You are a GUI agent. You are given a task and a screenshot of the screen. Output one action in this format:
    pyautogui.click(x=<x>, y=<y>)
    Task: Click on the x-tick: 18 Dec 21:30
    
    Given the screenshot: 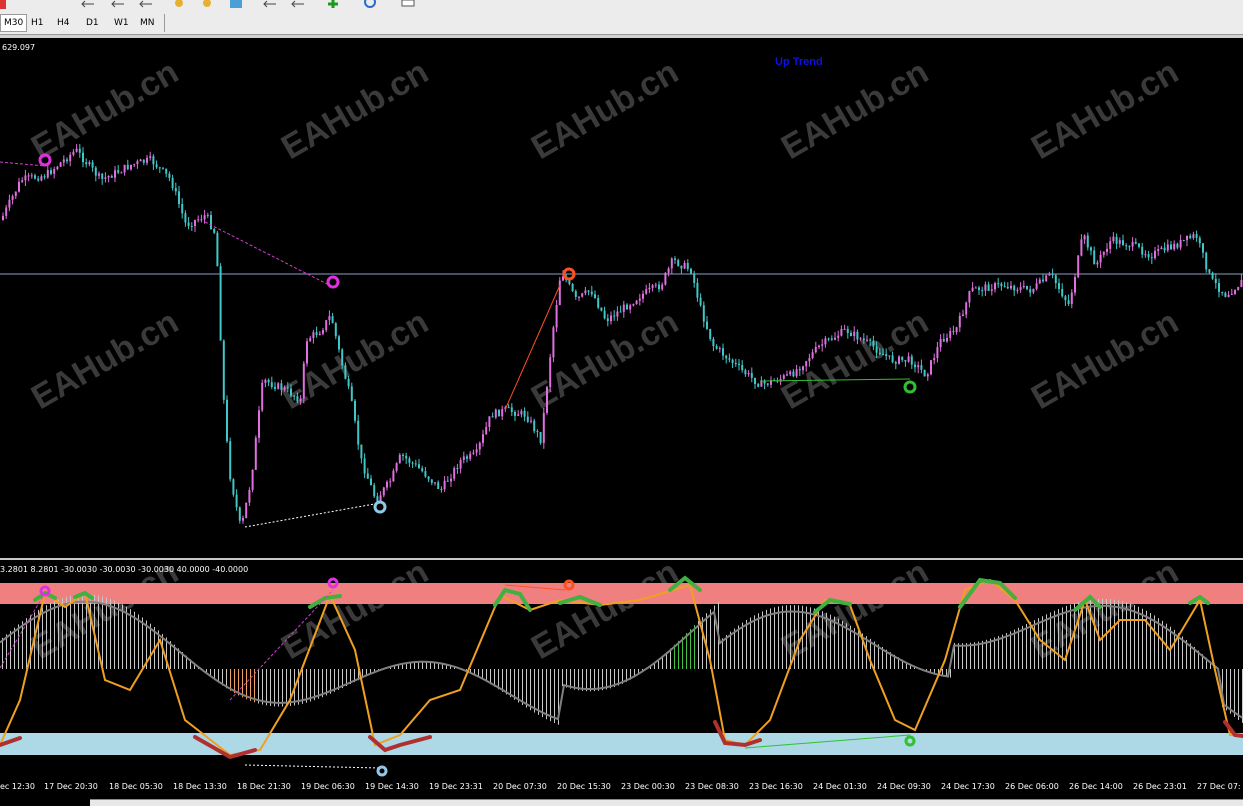 What is the action you would take?
    pyautogui.click(x=264, y=786)
    